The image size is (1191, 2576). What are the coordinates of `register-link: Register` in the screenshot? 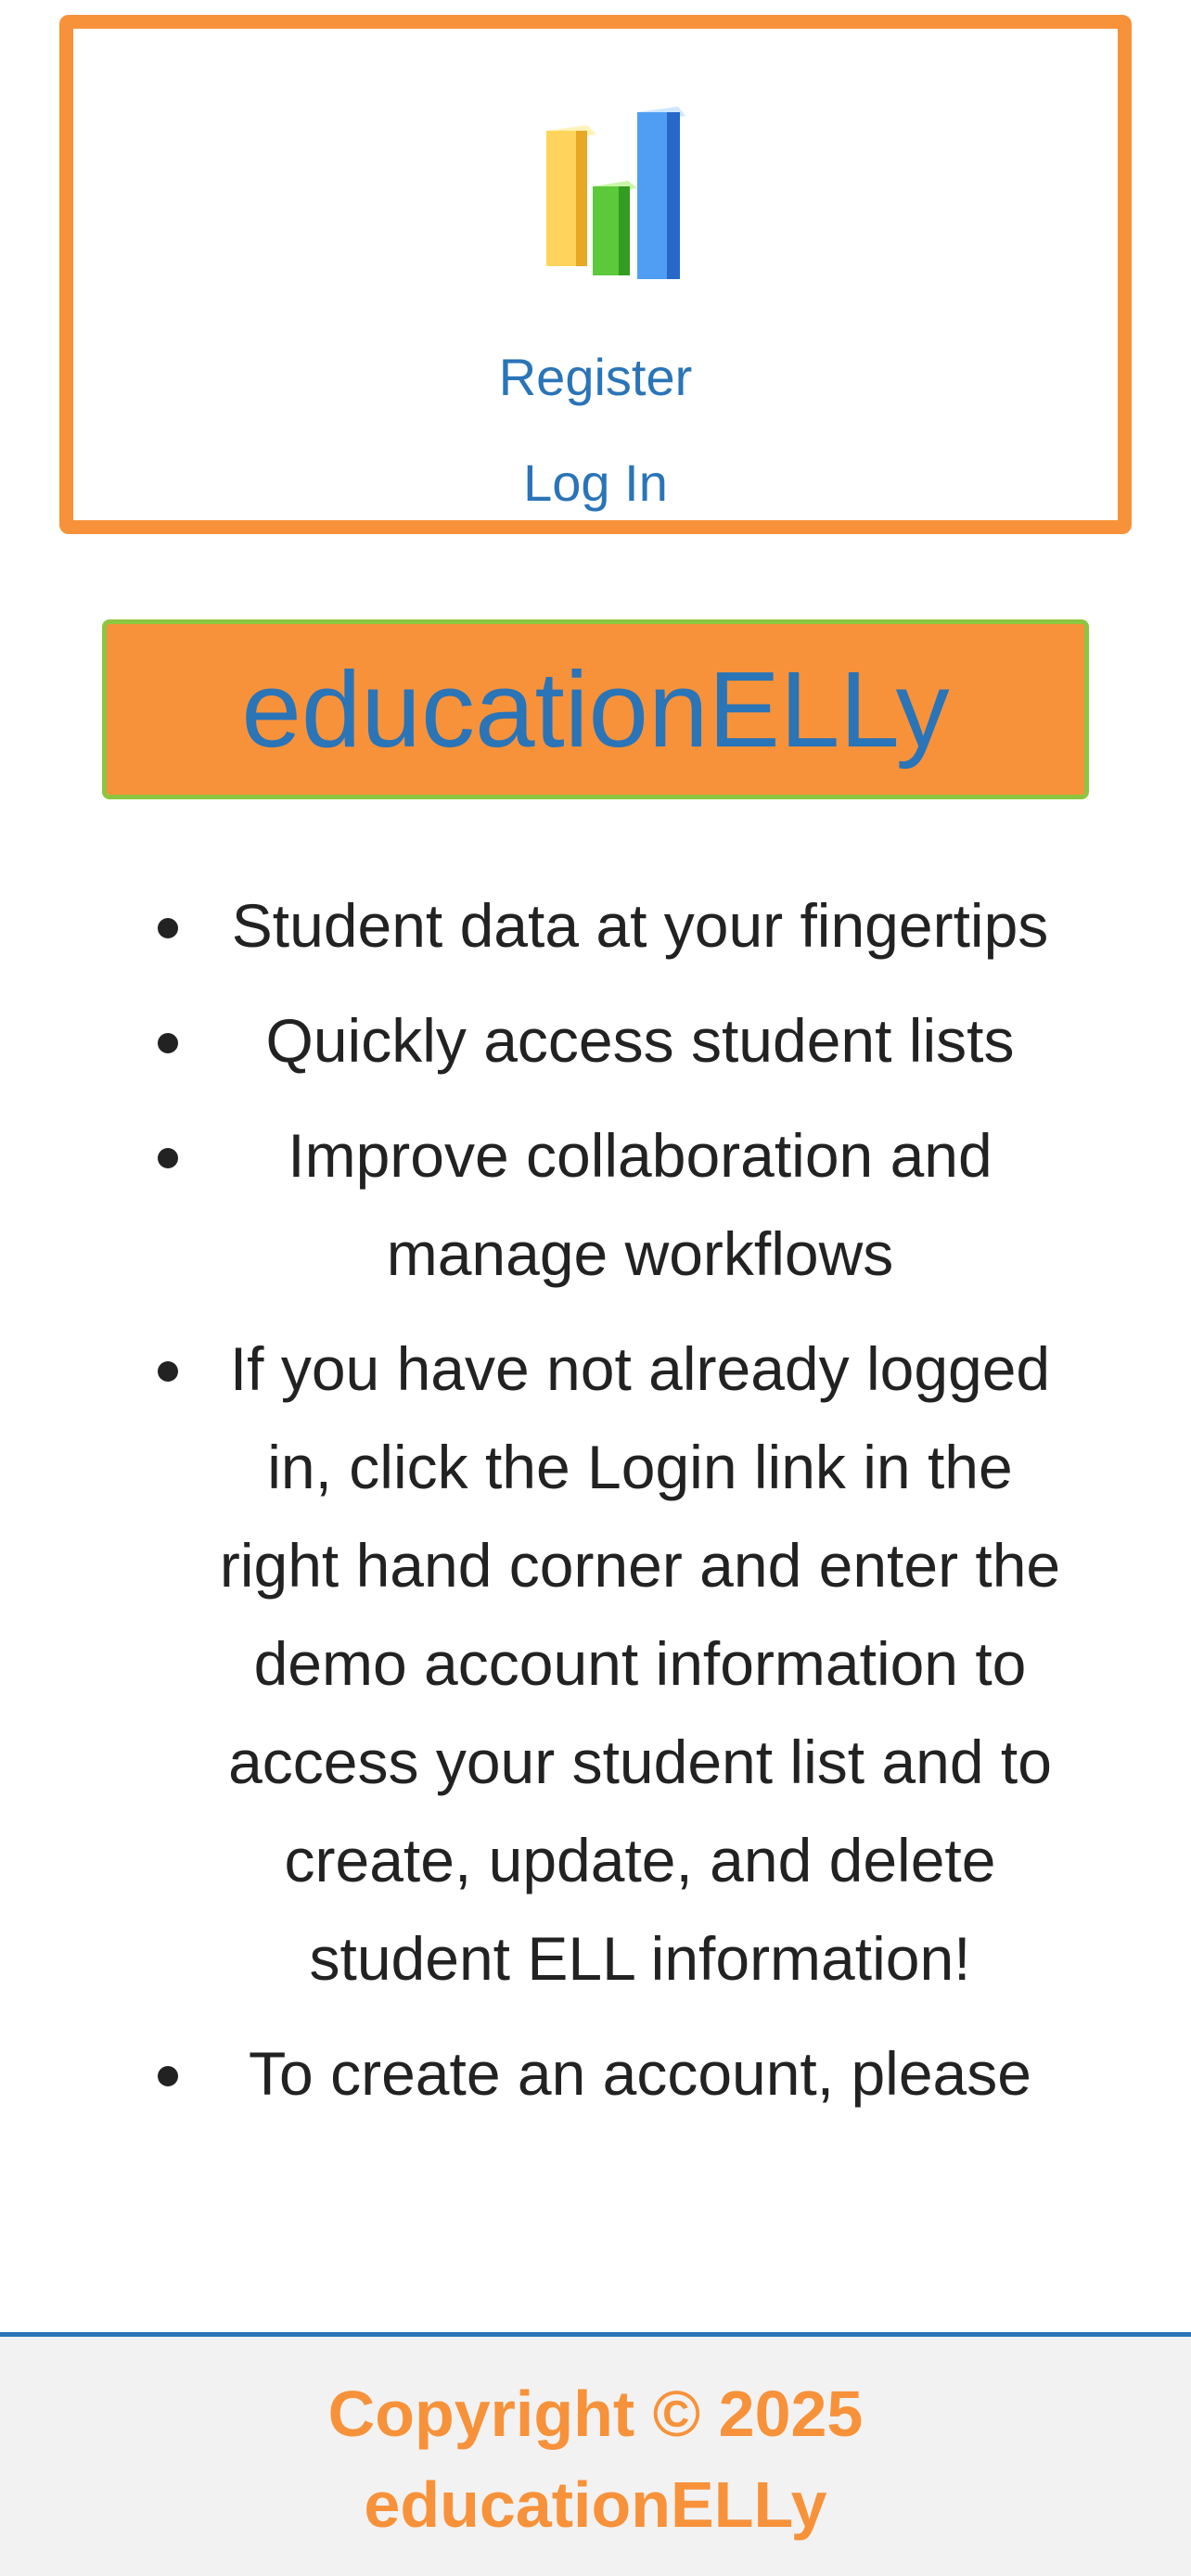 It's located at (595, 378).